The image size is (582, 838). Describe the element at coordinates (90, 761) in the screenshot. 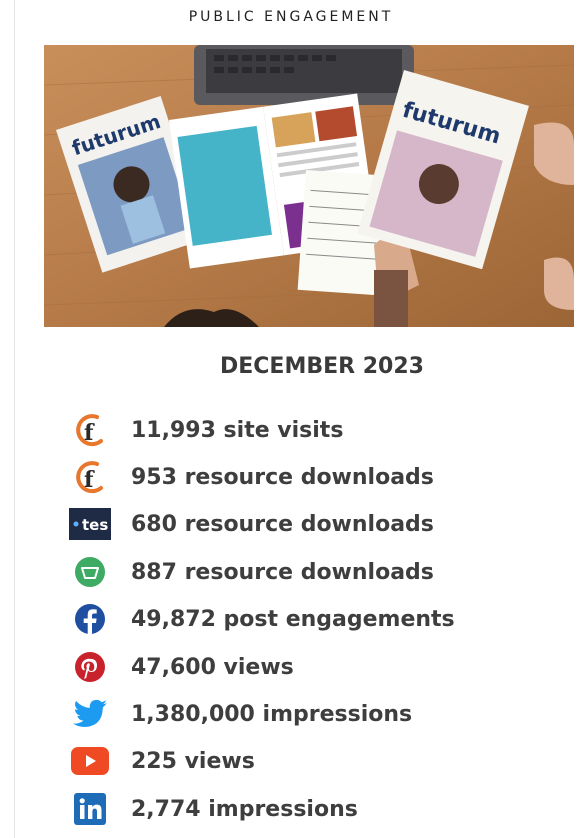

I see `youtube-icon` at that location.